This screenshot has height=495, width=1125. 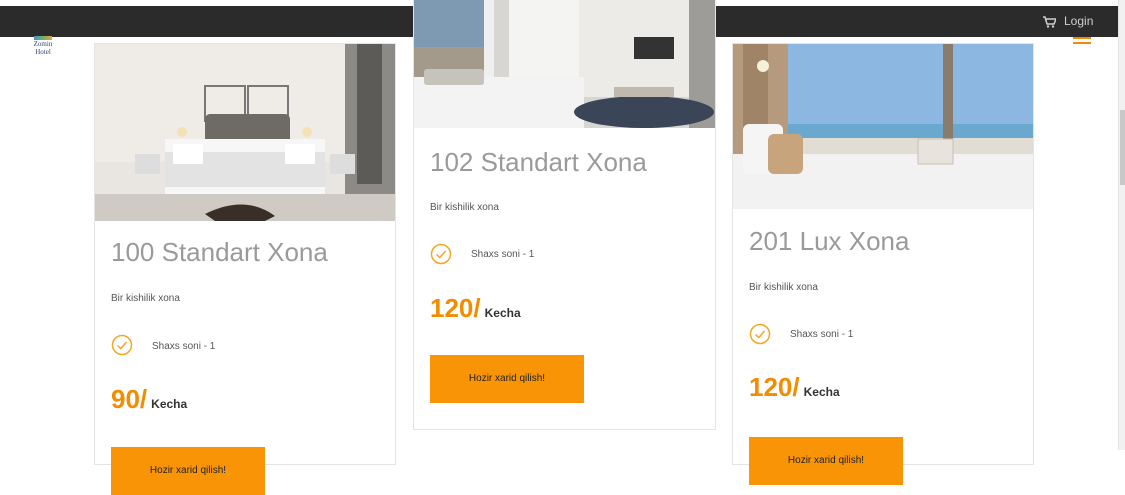 I want to click on logo-text-line2: Hotel, so click(x=43, y=52).